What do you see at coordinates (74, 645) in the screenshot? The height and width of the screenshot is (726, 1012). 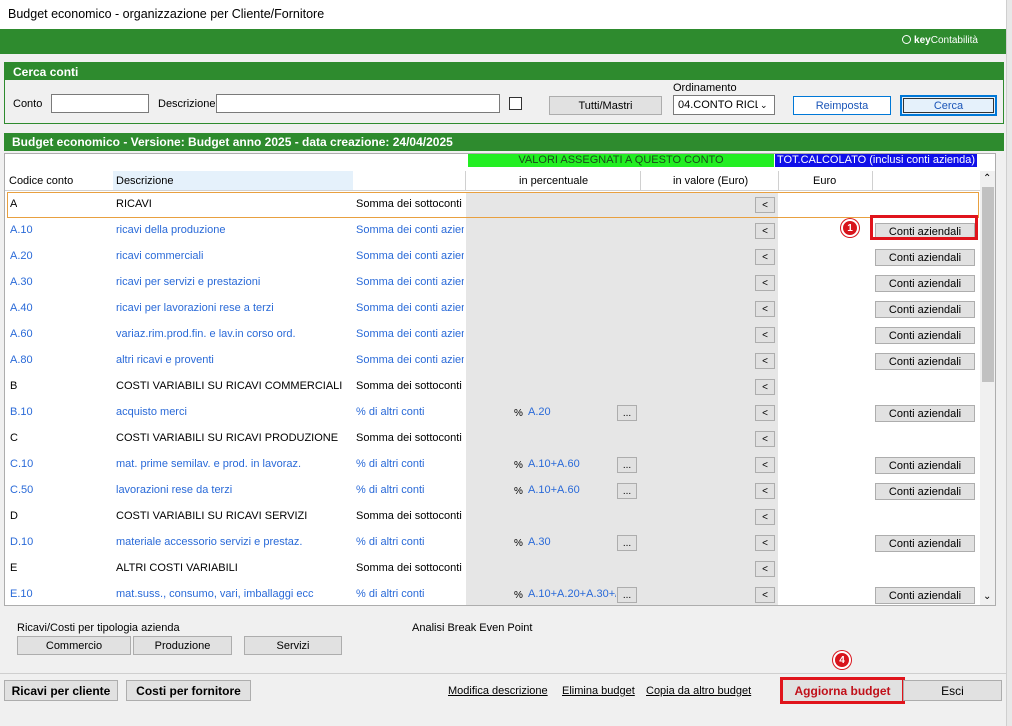 I see `commercio-button: Commercio` at bounding box center [74, 645].